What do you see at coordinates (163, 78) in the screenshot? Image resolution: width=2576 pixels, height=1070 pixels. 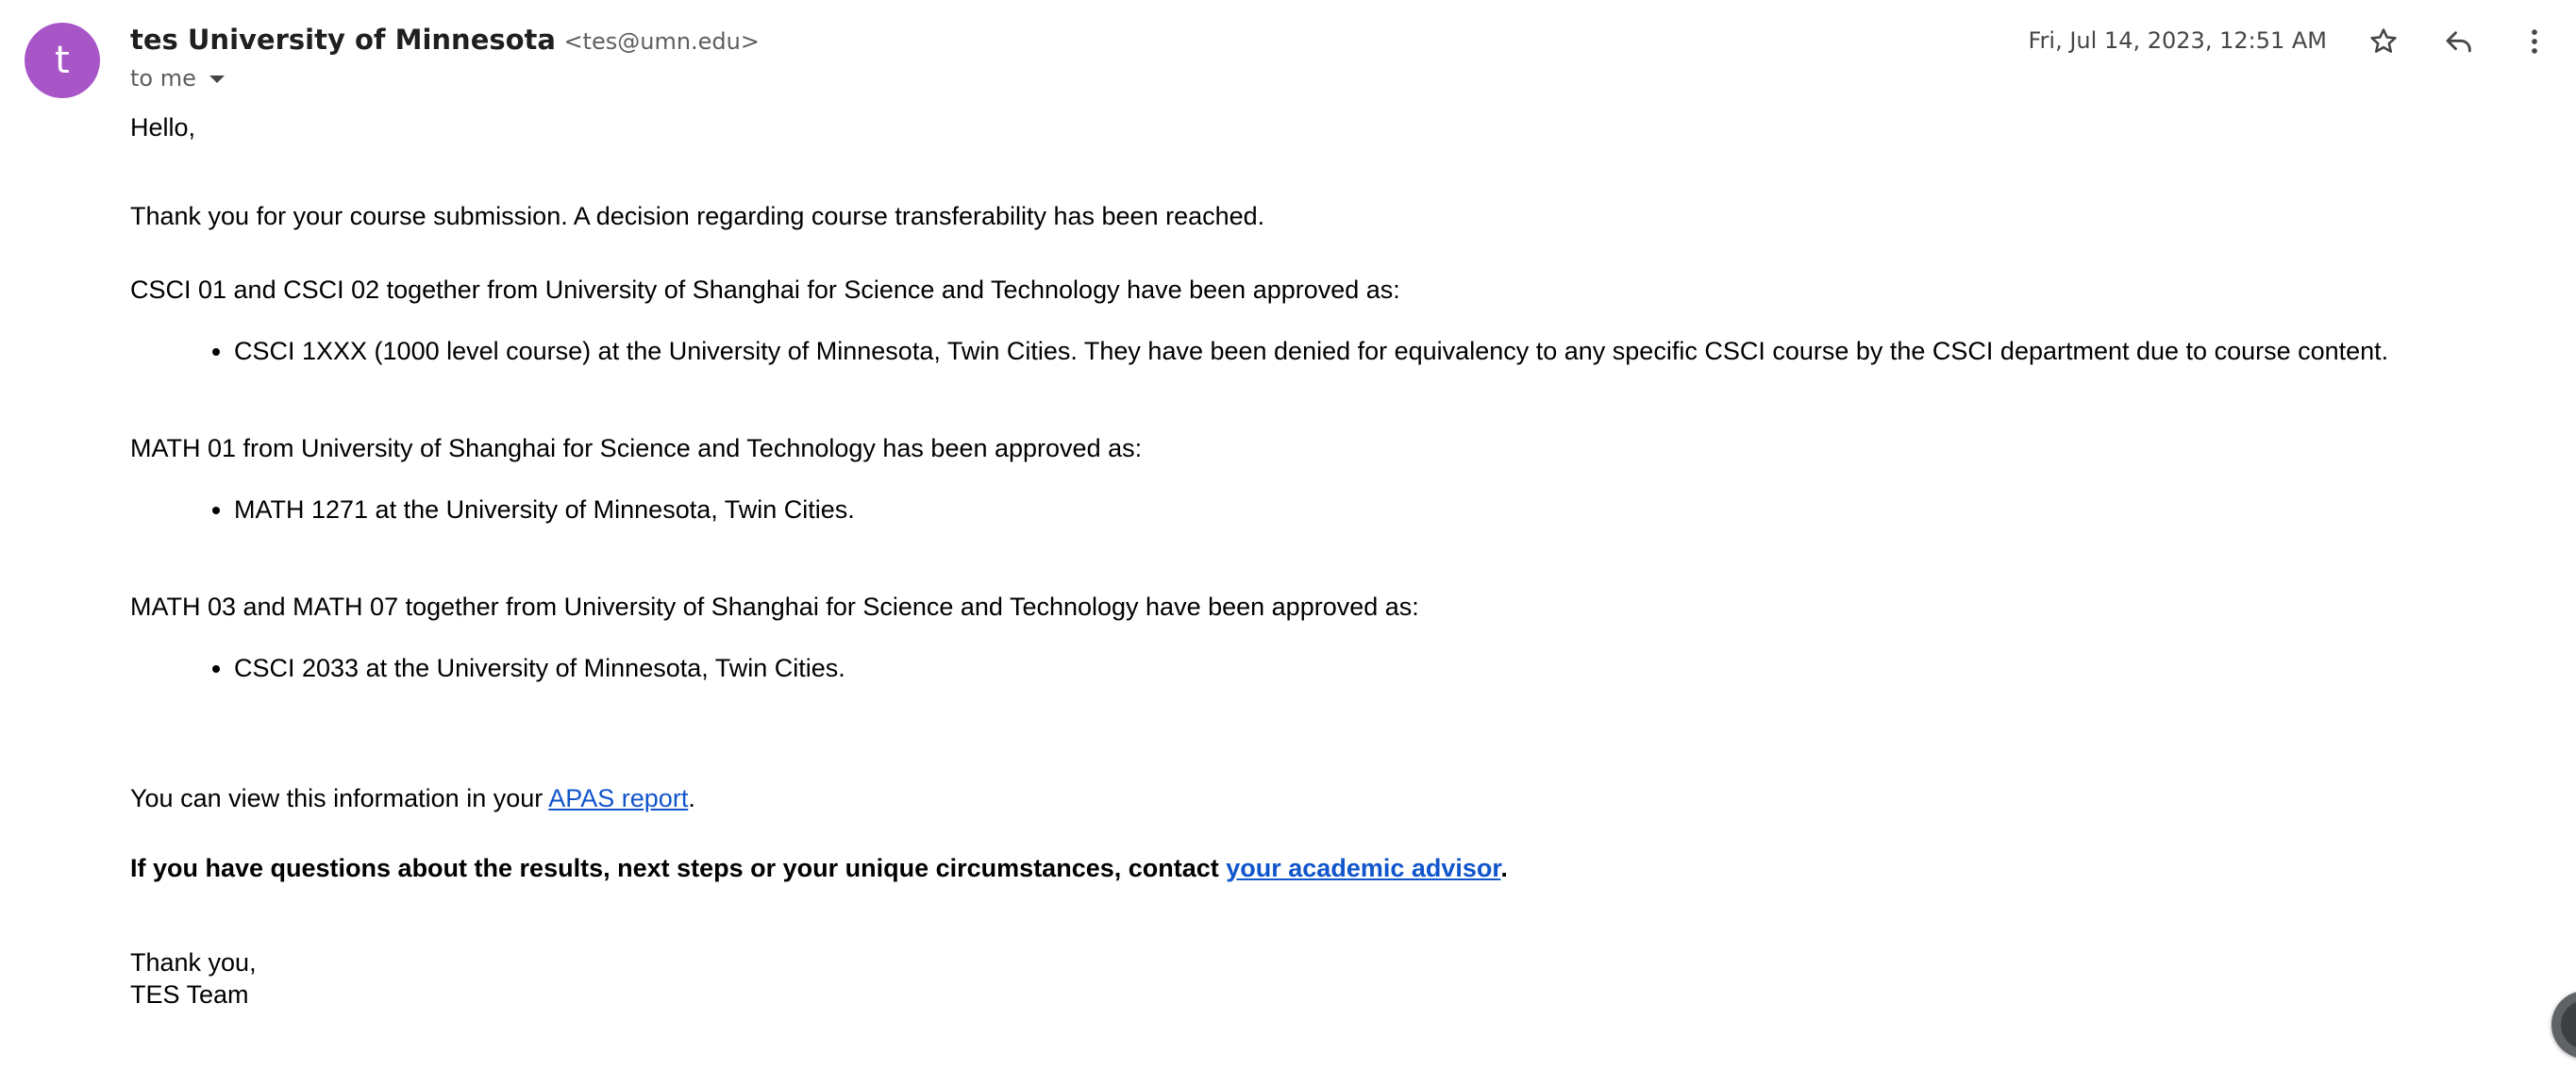 I see `recipient-label: to me` at bounding box center [163, 78].